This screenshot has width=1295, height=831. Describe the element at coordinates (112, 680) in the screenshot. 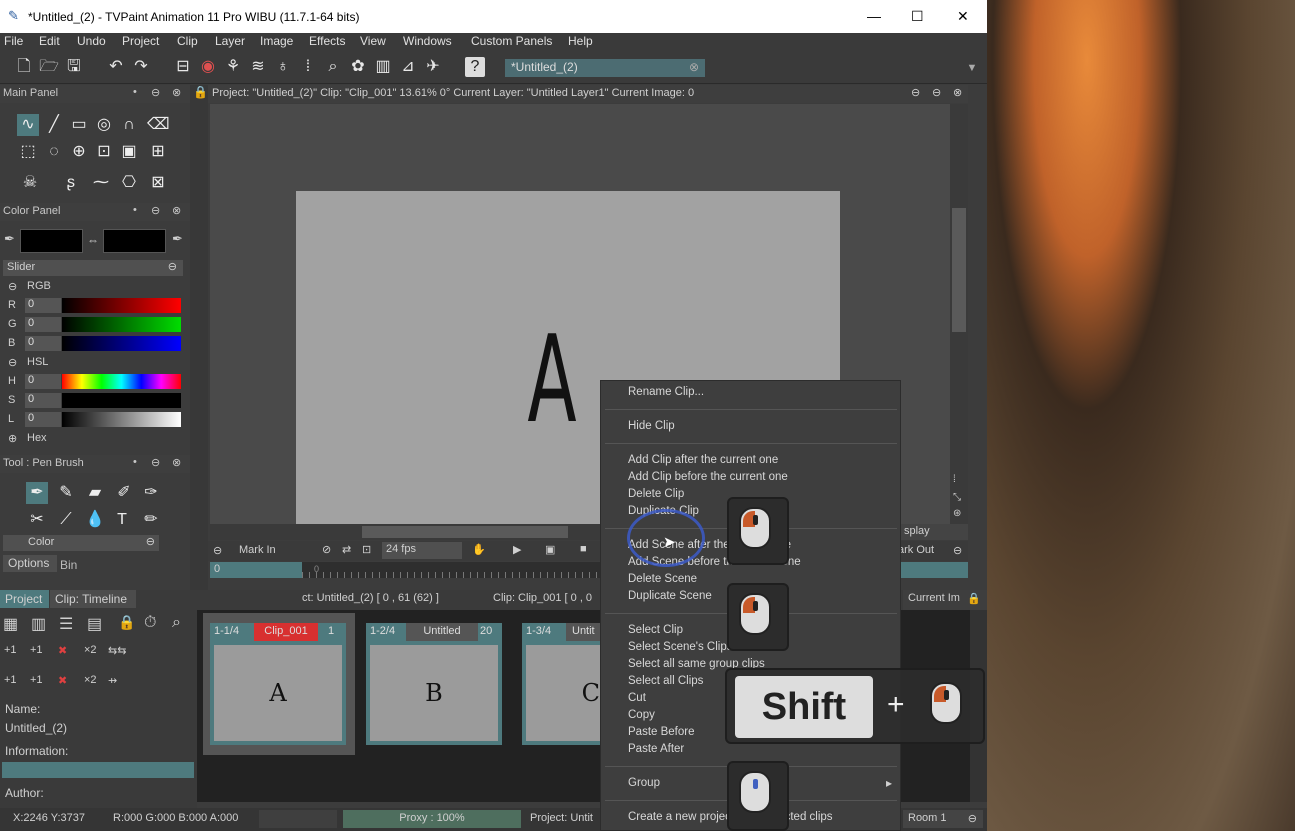

I see `split-scene-icon: ⇸` at that location.